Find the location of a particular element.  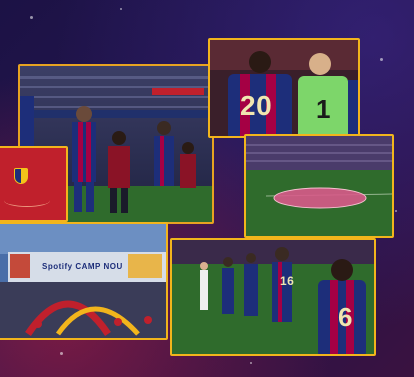

photo-camp-nou-exterior: Spotify CAMP NOU is located at coordinates (84, 281).